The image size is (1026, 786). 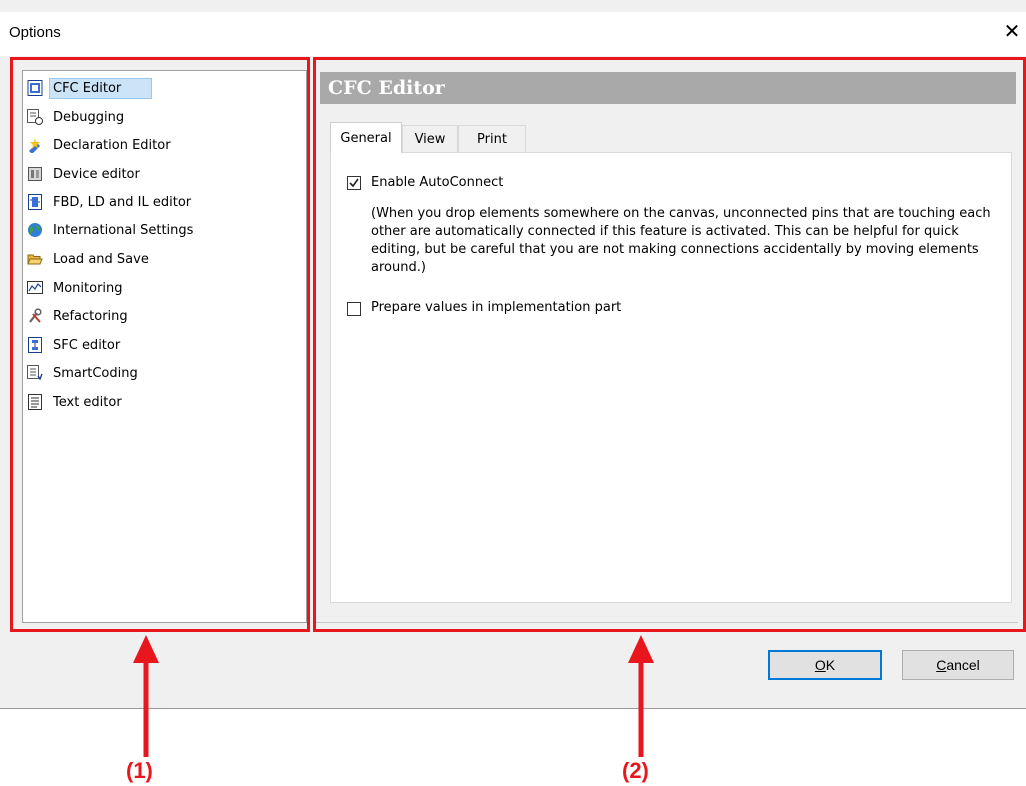 I want to click on annotation-label-right: (2), so click(x=635, y=770).